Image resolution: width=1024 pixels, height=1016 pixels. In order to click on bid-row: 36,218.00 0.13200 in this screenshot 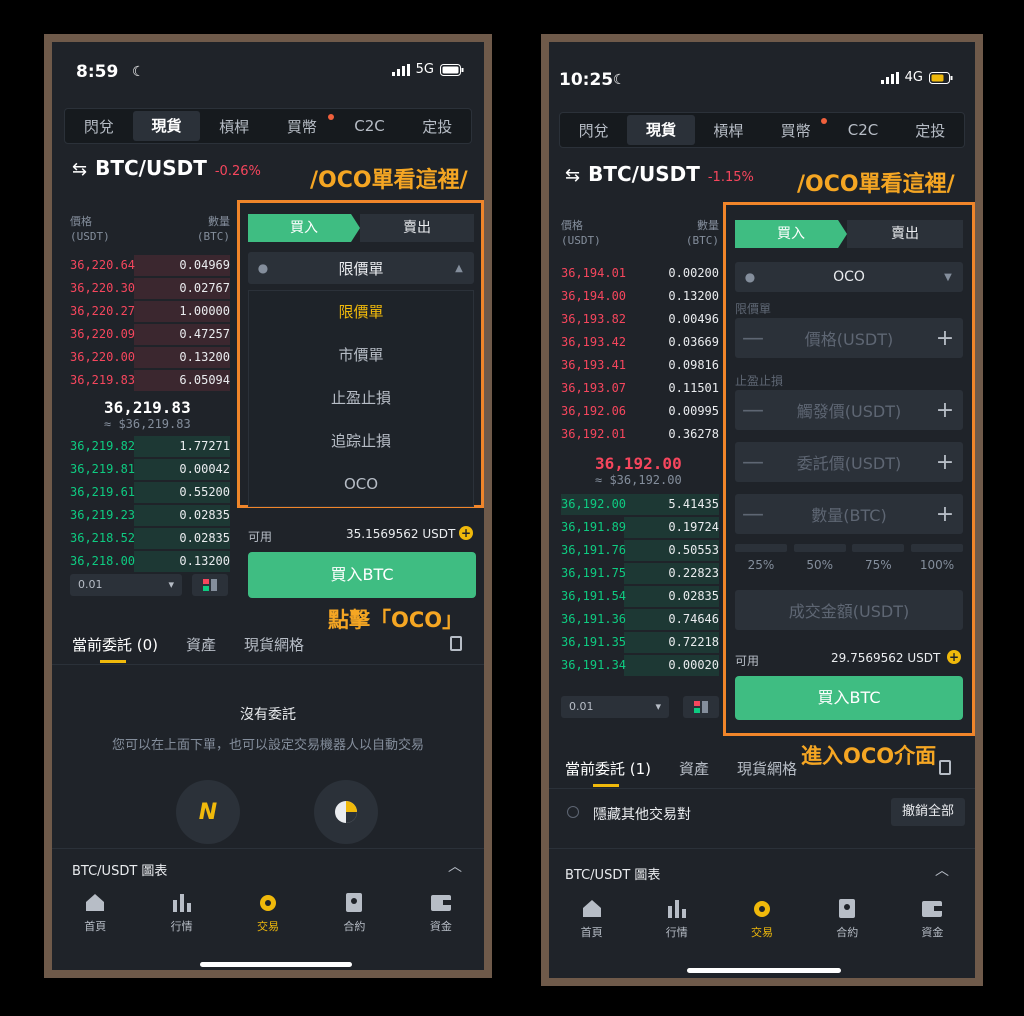, I will do `click(150, 561)`.